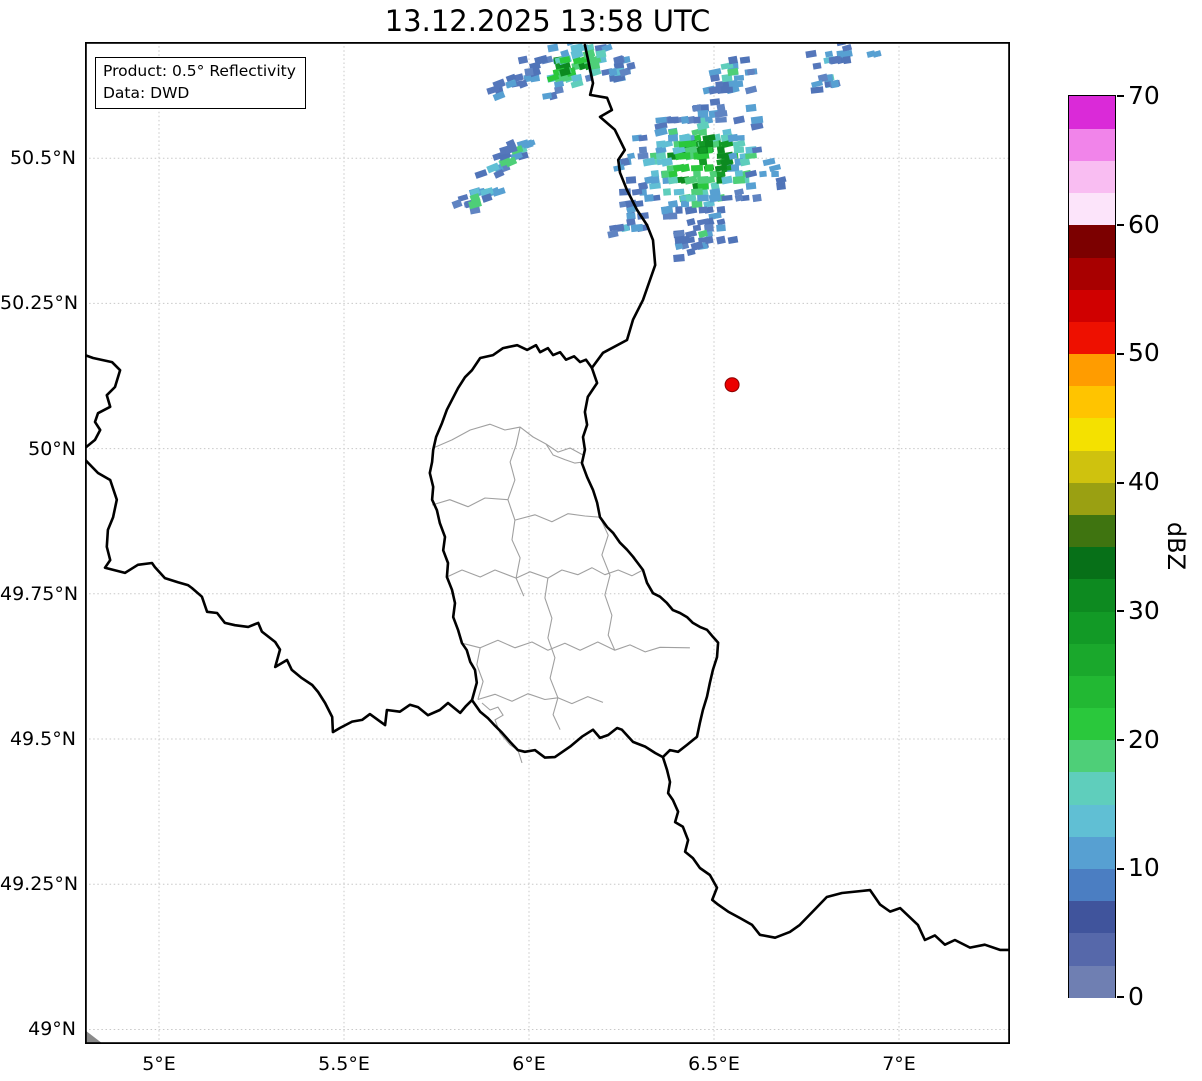 This screenshot has height=1081, width=1202. I want to click on product-info-line1: Product: 0.5° Reflectivity, so click(199, 71).